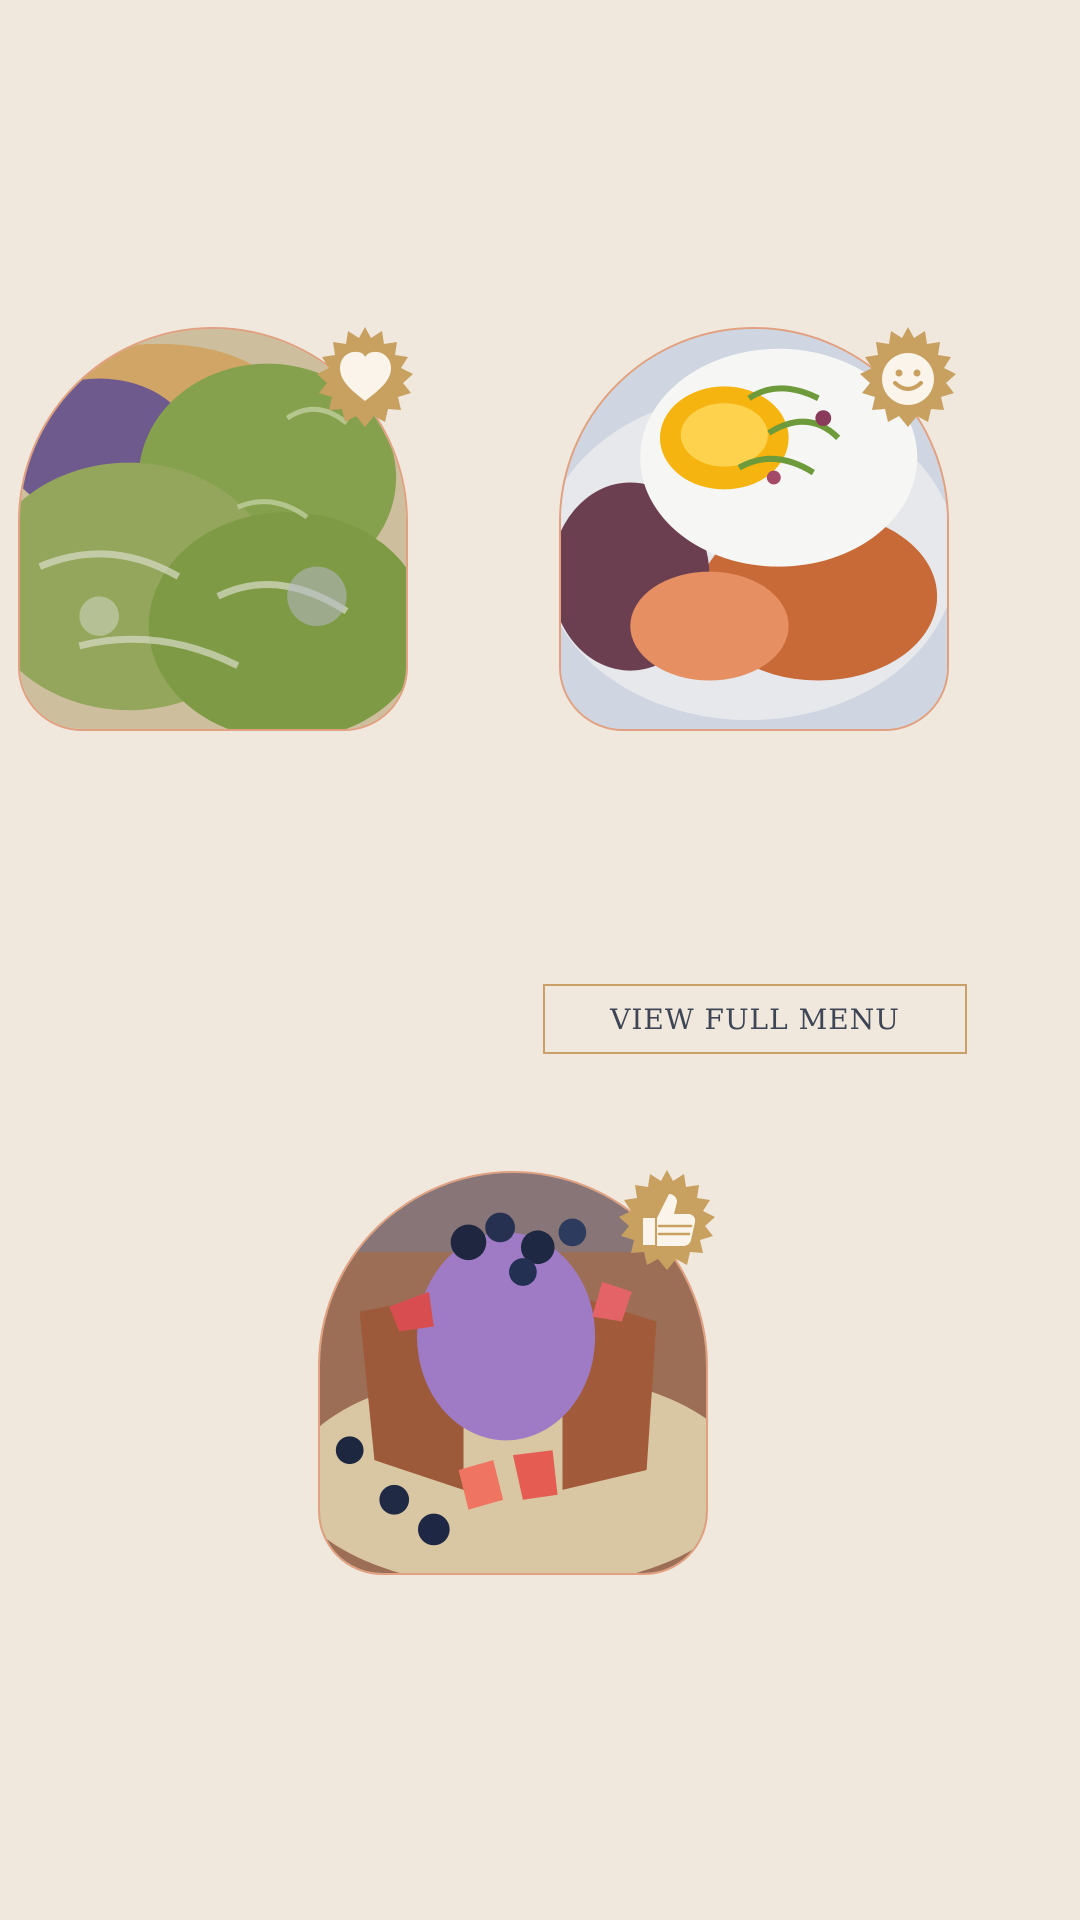 The height and width of the screenshot is (1920, 1080). I want to click on smiley-badge, so click(908, 379).